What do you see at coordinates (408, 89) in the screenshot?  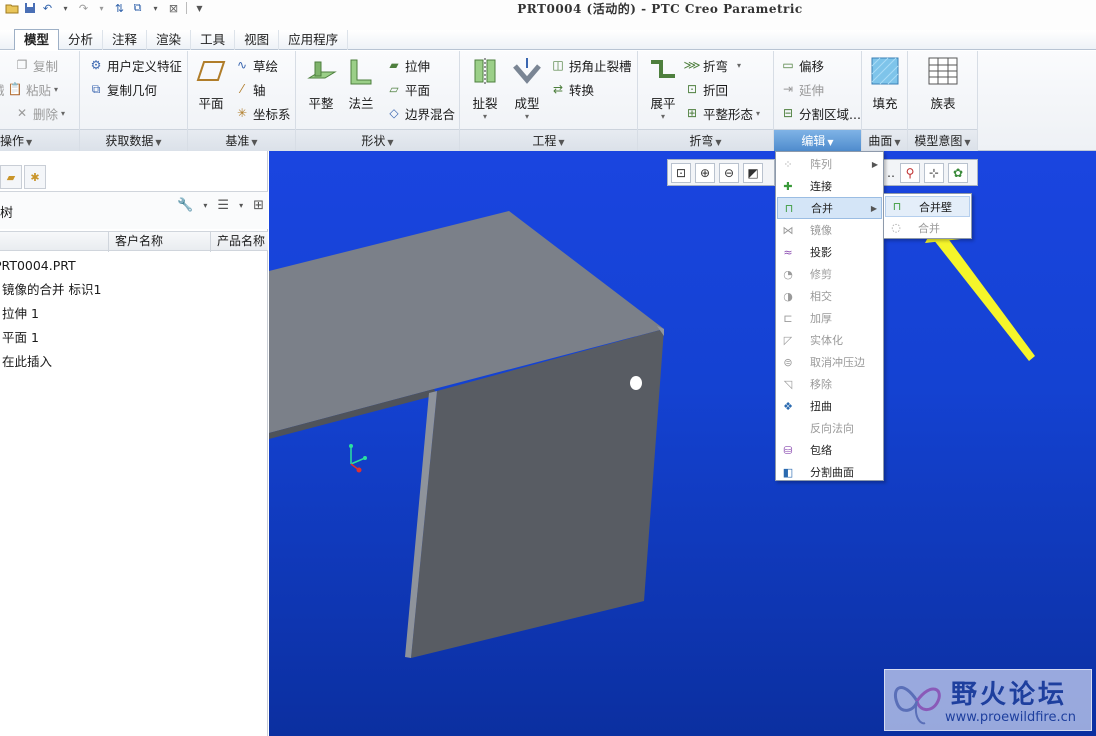 I see `planar-button: ▱ 平面` at bounding box center [408, 89].